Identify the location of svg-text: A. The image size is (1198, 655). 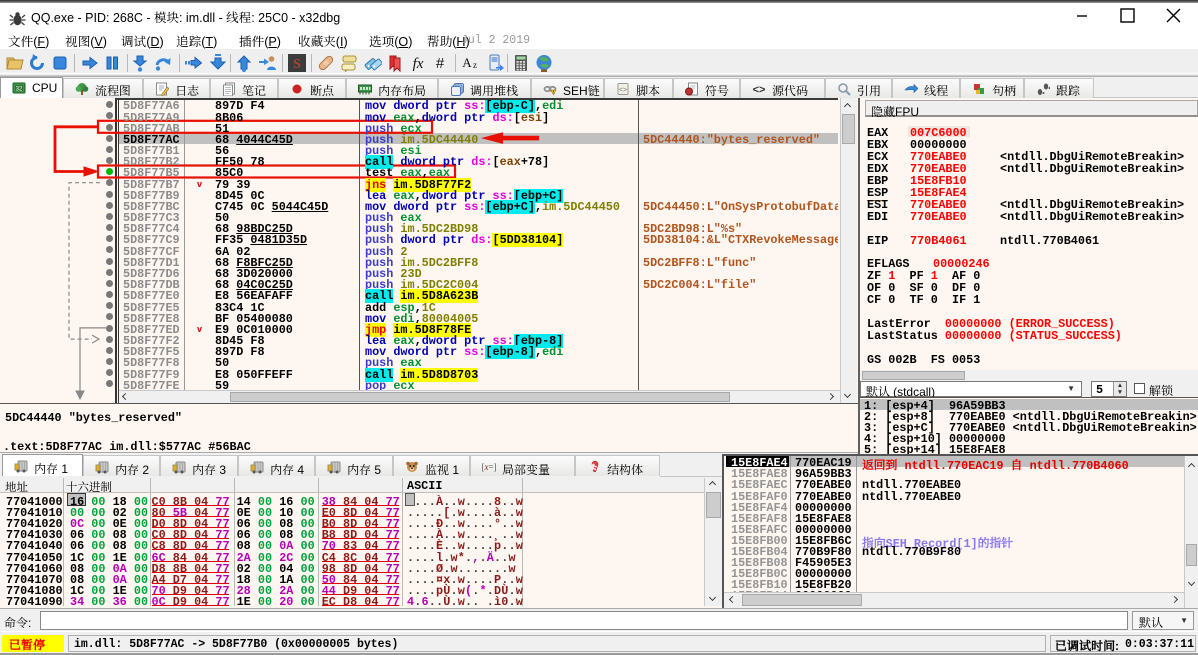
(467, 62).